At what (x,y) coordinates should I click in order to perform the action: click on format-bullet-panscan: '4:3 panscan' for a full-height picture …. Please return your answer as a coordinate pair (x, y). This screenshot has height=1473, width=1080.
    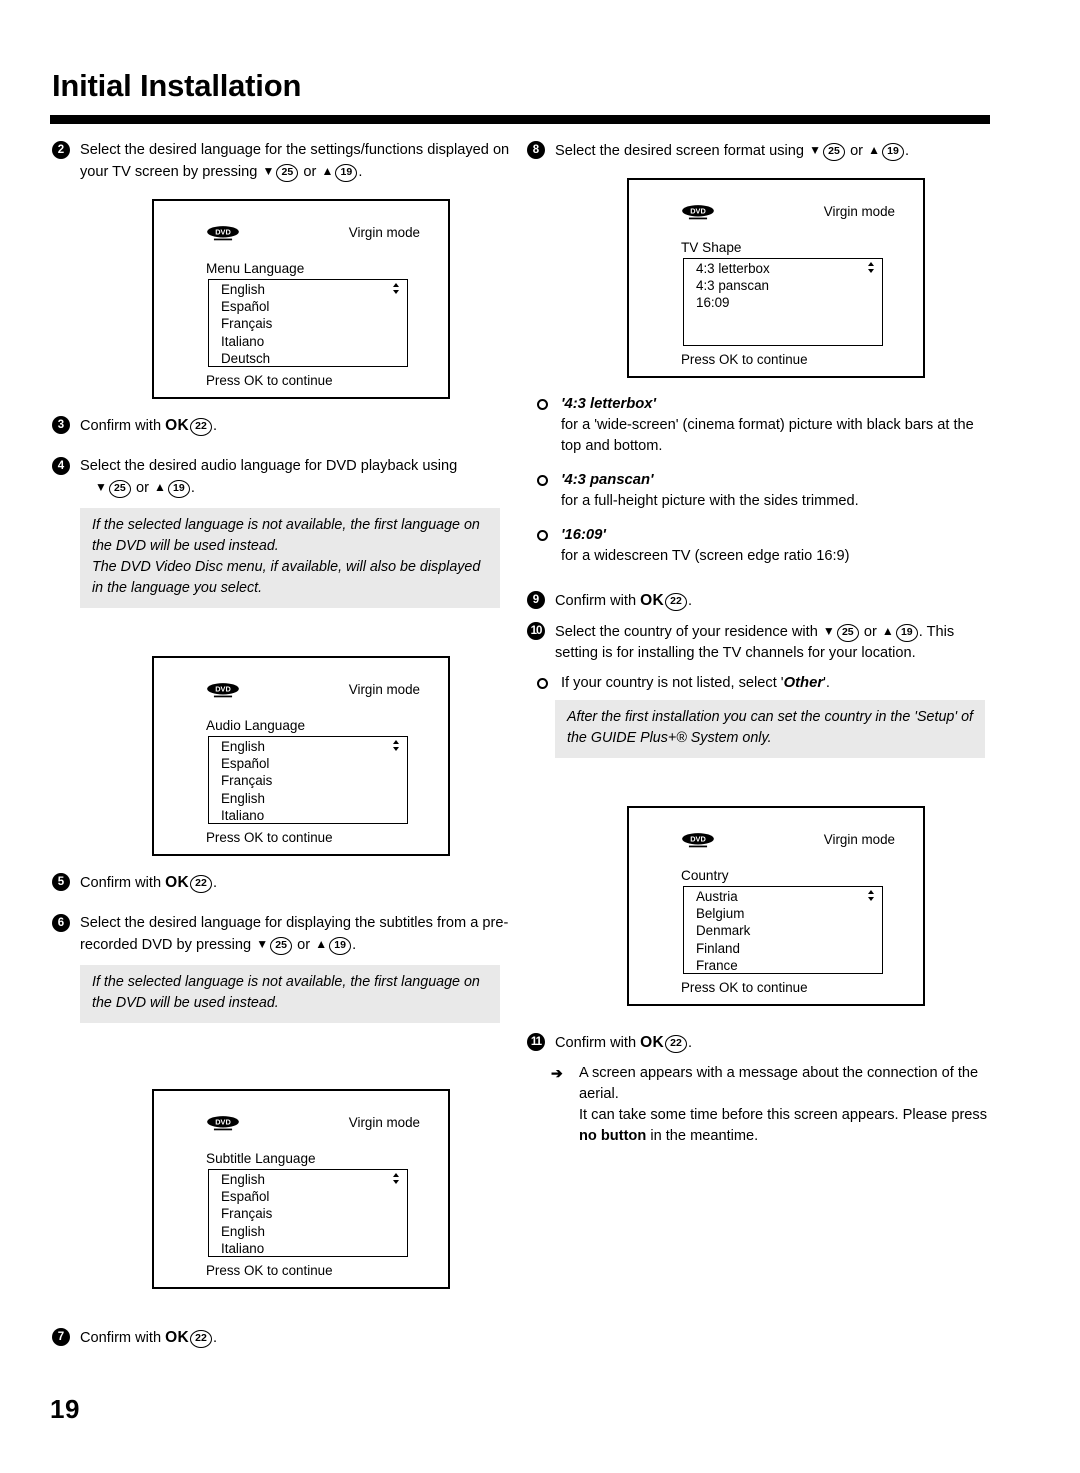
    Looking at the image, I should click on (762, 491).